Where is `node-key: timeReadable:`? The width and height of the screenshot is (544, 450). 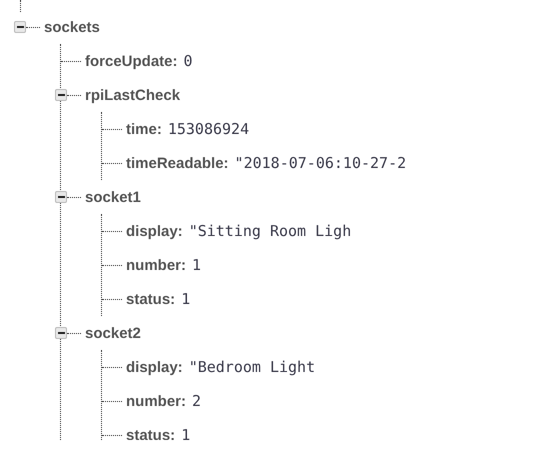 node-key: timeReadable: is located at coordinates (177, 163).